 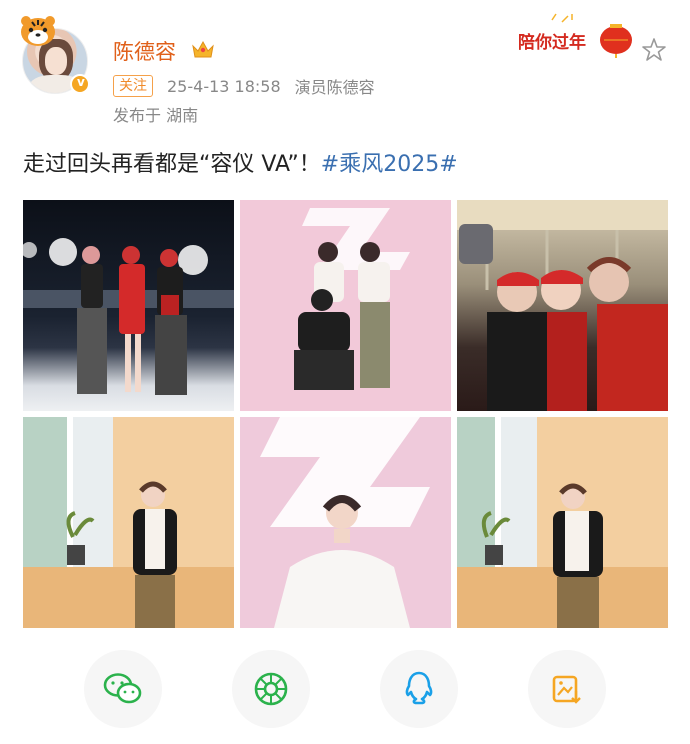 I want to click on follow-button: 关注, so click(x=133, y=86).